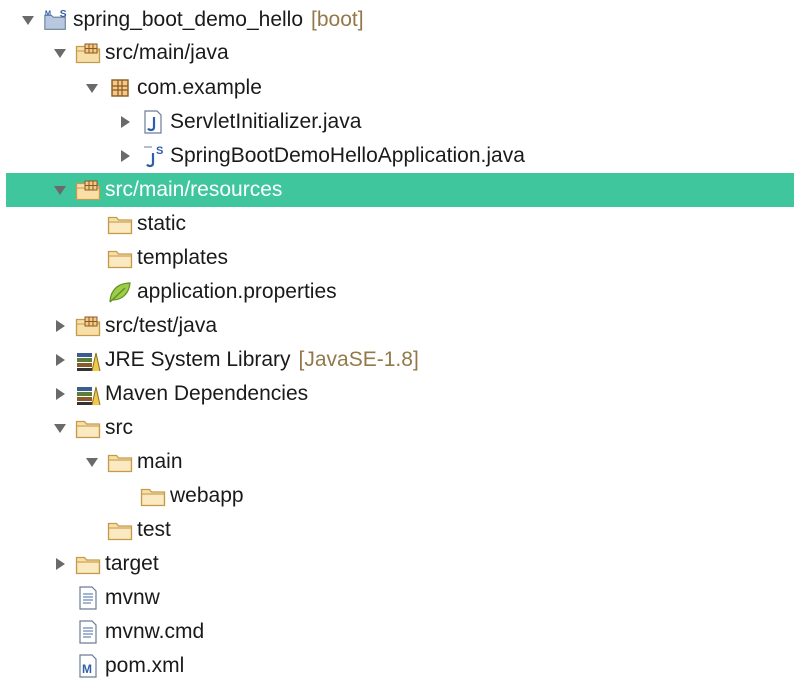 This screenshot has height=686, width=794. Describe the element at coordinates (119, 427) in the screenshot. I see `src-label: src` at that location.